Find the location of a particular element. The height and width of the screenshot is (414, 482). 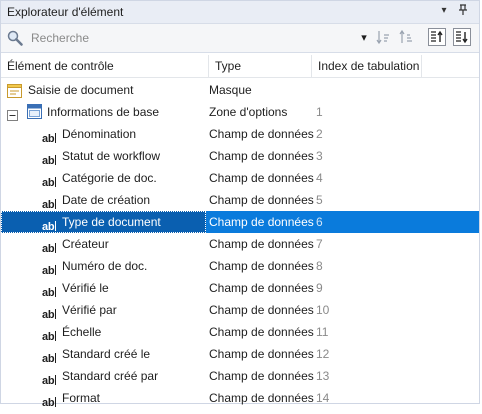

tree-row: ab Standard créé le Champ de données 12 is located at coordinates (240, 354).